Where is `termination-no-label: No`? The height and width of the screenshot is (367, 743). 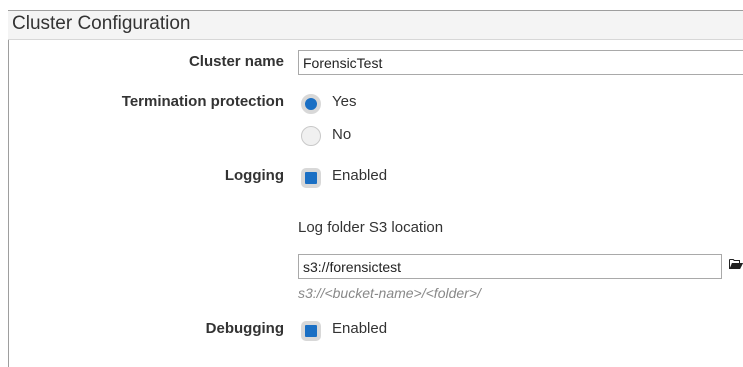 termination-no-label: No is located at coordinates (341, 134).